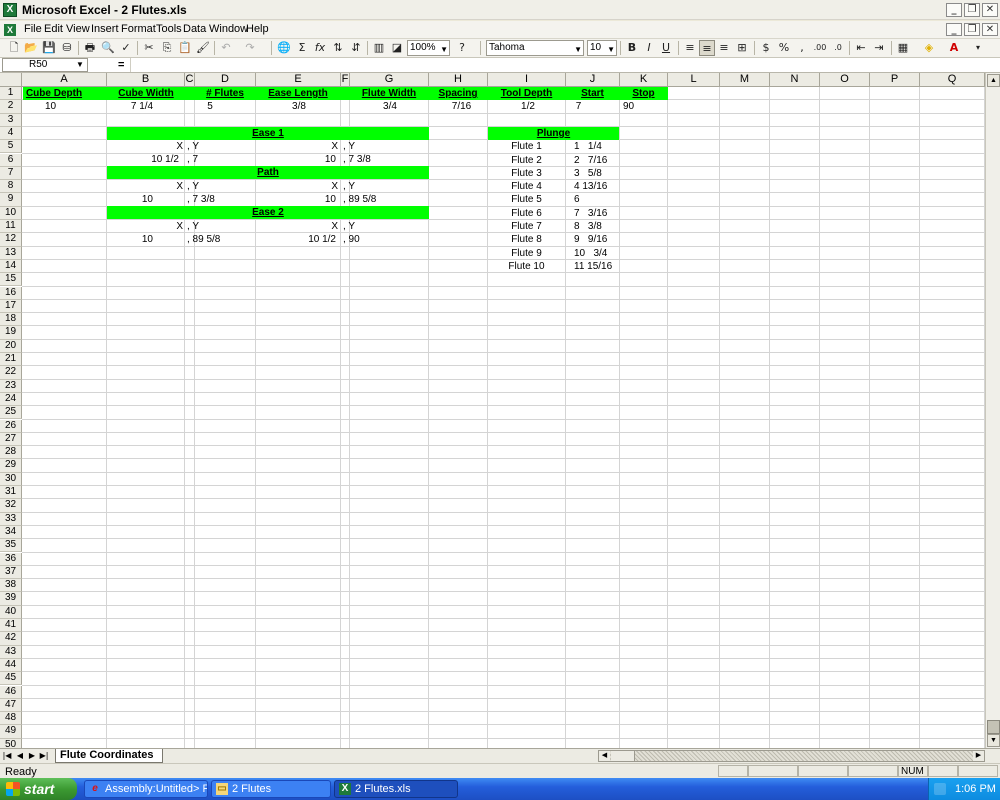  Describe the element at coordinates (11, 679) in the screenshot. I see `row-header-45: 45` at that location.